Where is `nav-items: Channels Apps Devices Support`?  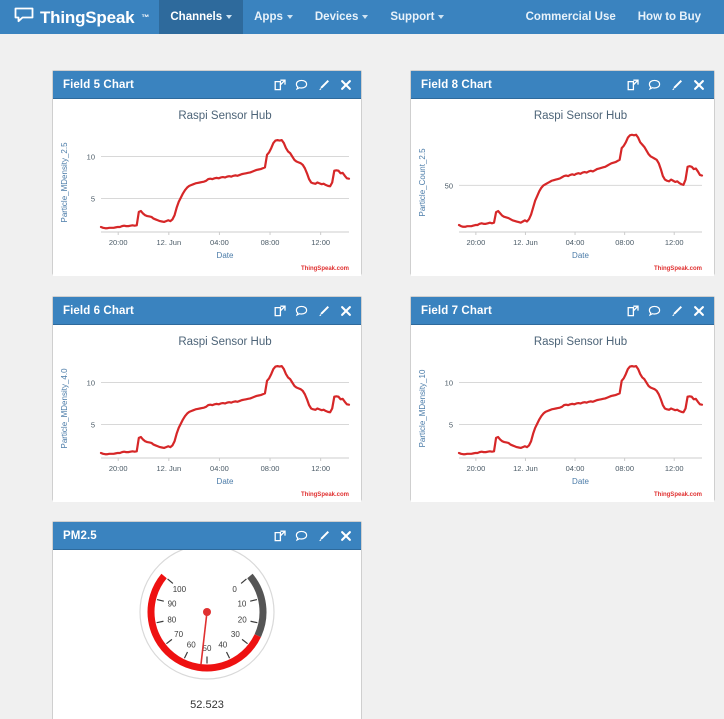
nav-items: Channels Apps Devices Support is located at coordinates (307, 17).